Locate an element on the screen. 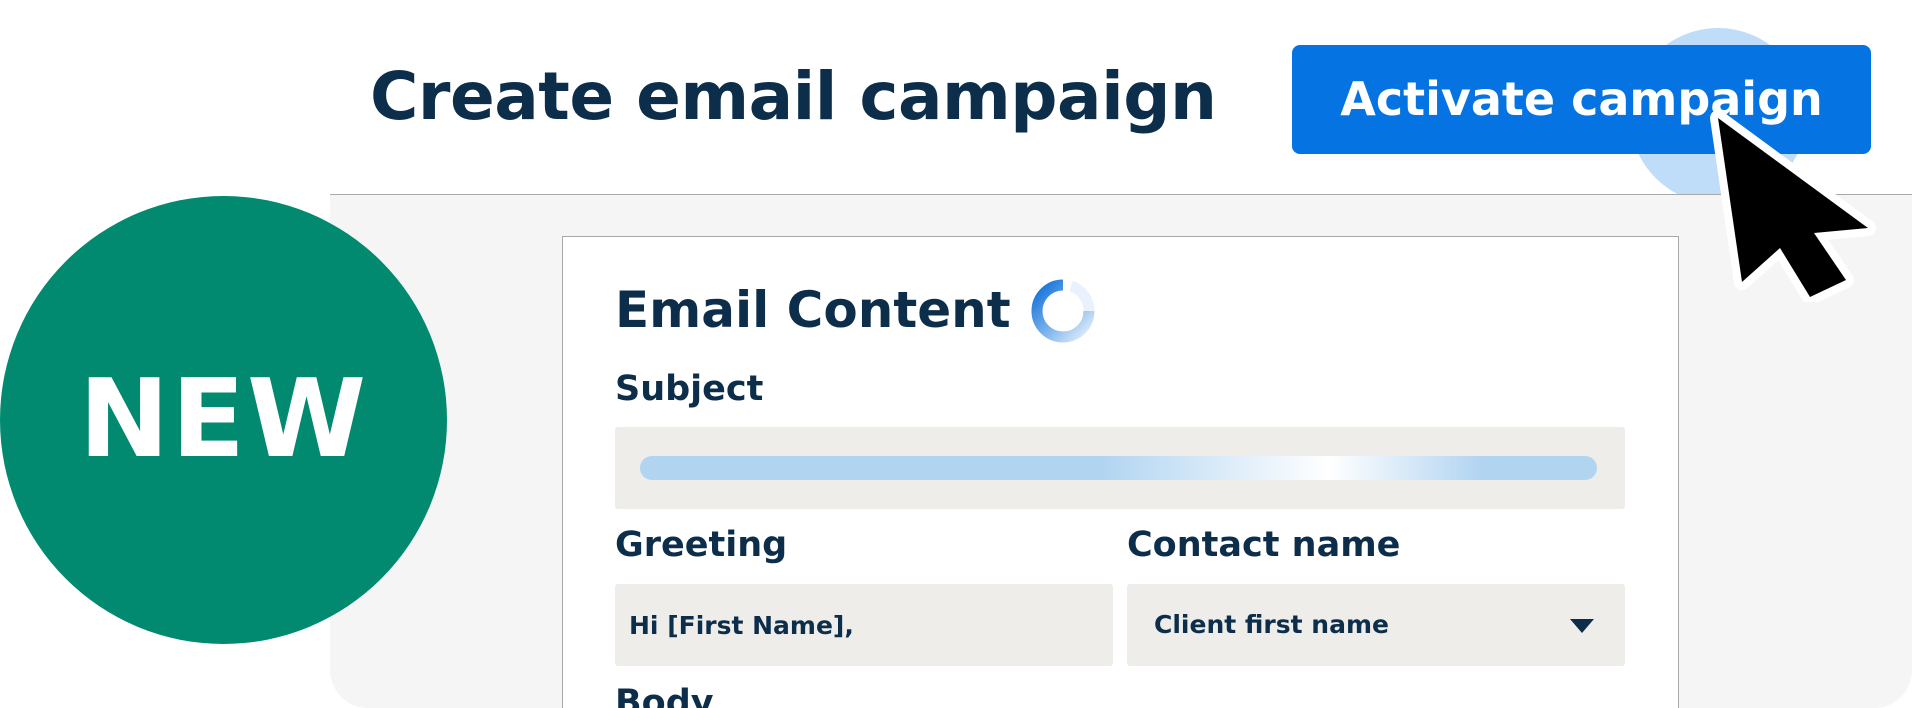 The image size is (1912, 708). subject-label: Subject is located at coordinates (689, 389).